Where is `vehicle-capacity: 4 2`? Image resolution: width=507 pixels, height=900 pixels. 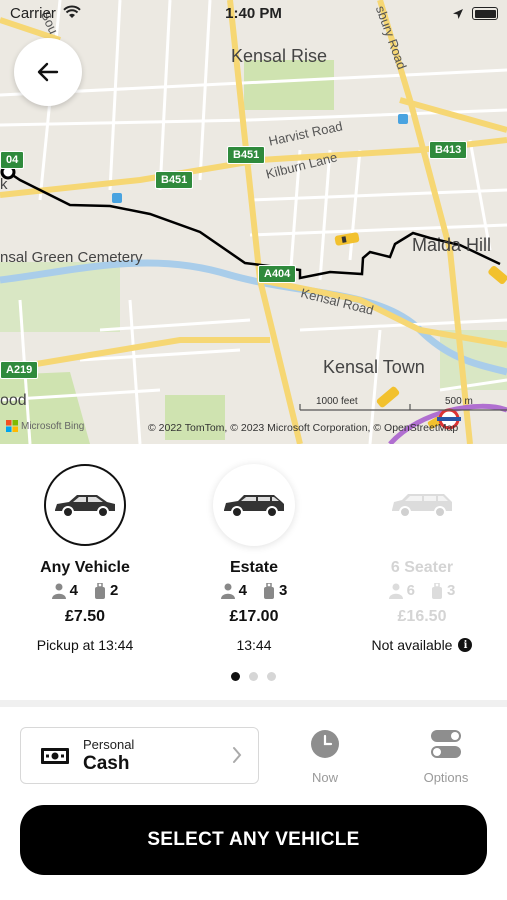
vehicle-capacity: 4 2 is located at coordinates (85, 590).